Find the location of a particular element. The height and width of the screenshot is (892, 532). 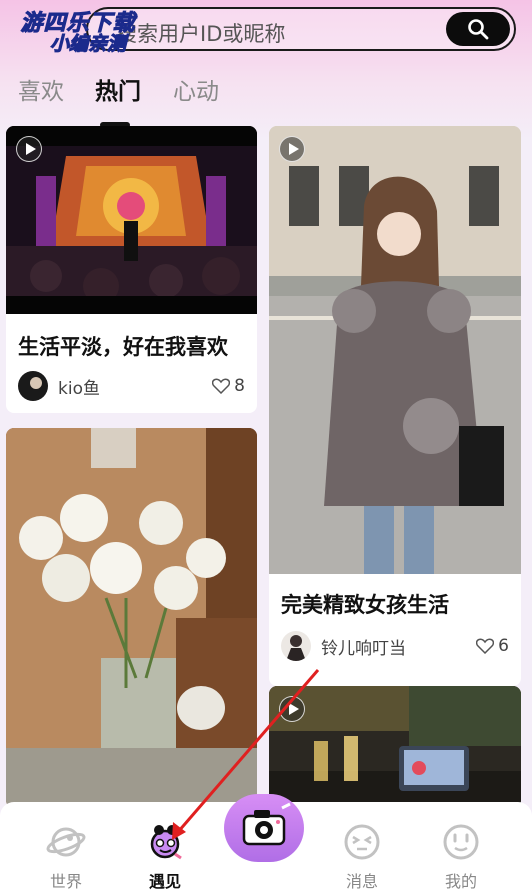

like-button: 6 is located at coordinates (492, 646).